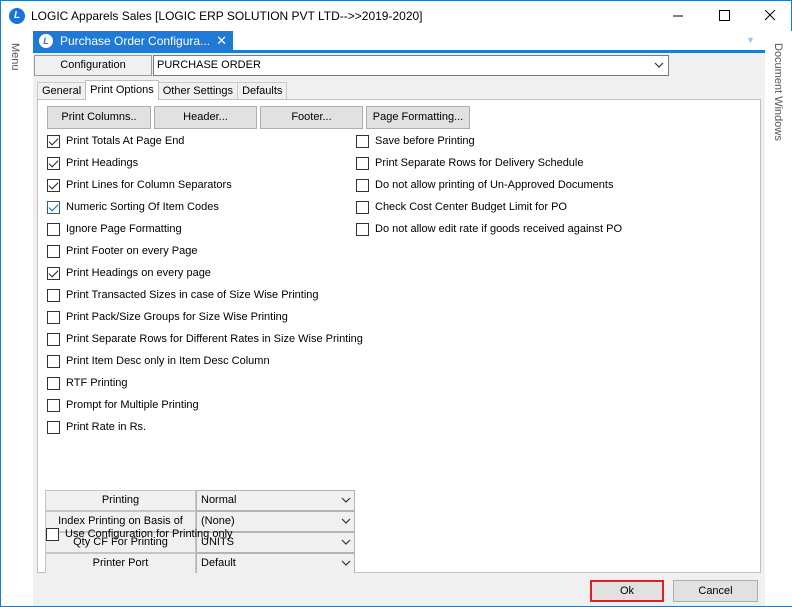 Image resolution: width=792 pixels, height=607 pixels. I want to click on option-row: Numeric Sorting Of Item Codes, so click(133, 207).